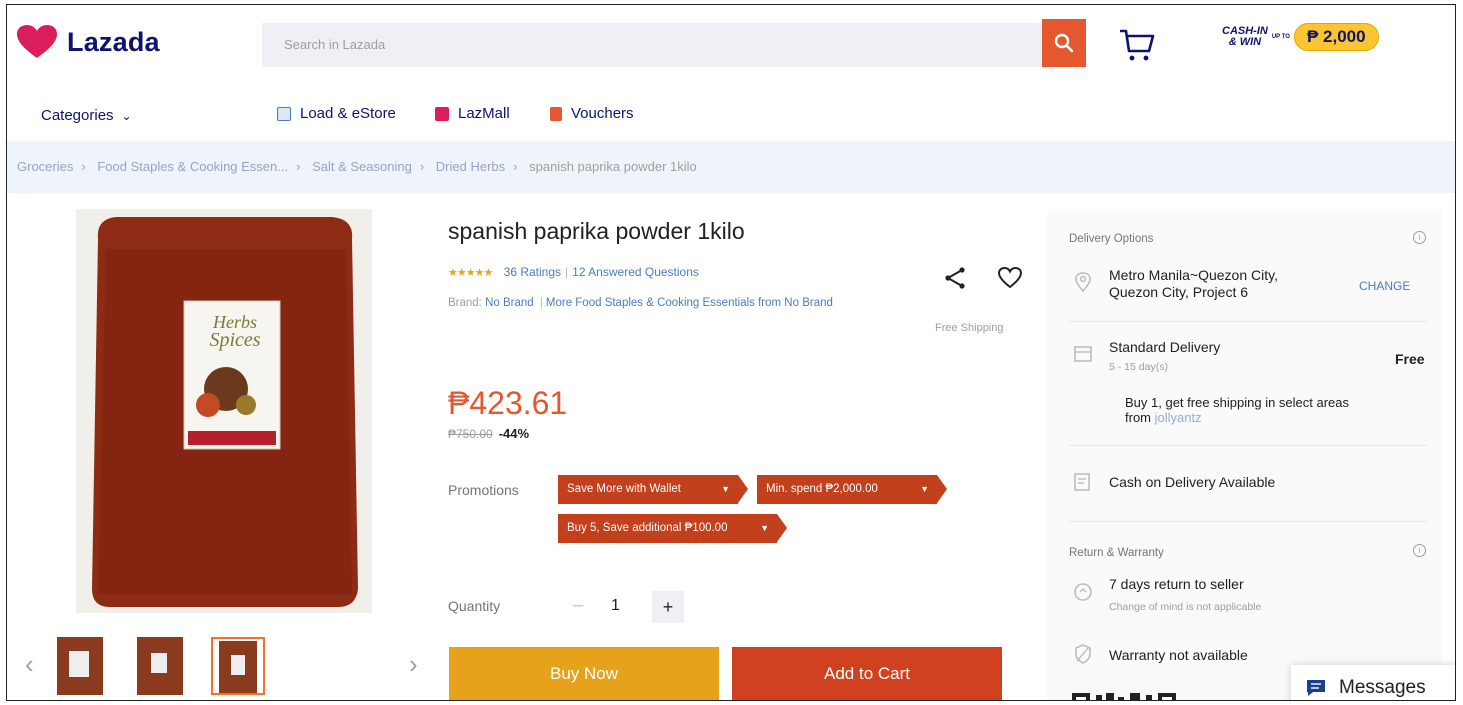  What do you see at coordinates (1083, 354) in the screenshot?
I see `delivery-box-icon` at bounding box center [1083, 354].